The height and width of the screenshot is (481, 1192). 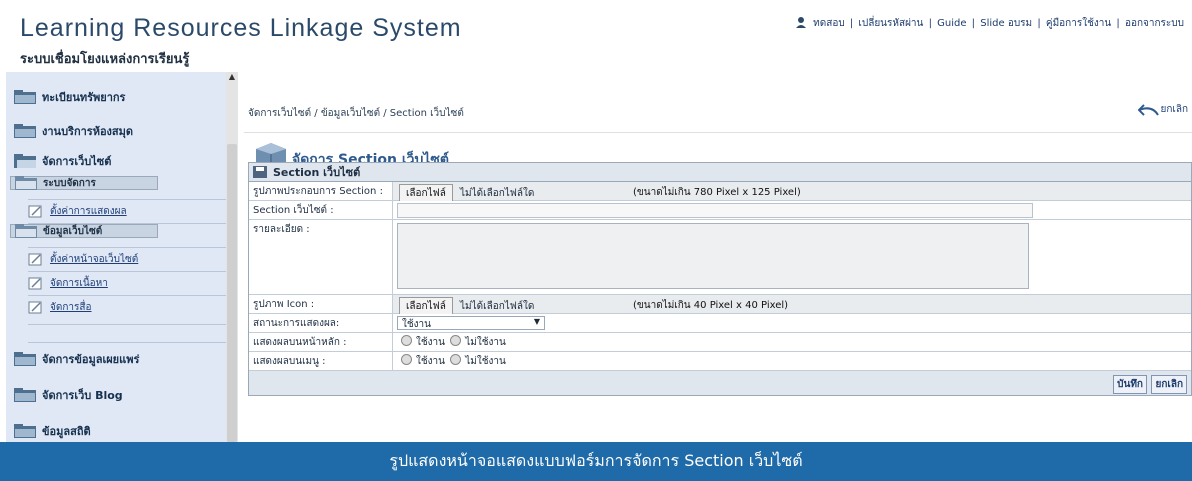 I want to click on menu-off-radio, so click(x=456, y=359).